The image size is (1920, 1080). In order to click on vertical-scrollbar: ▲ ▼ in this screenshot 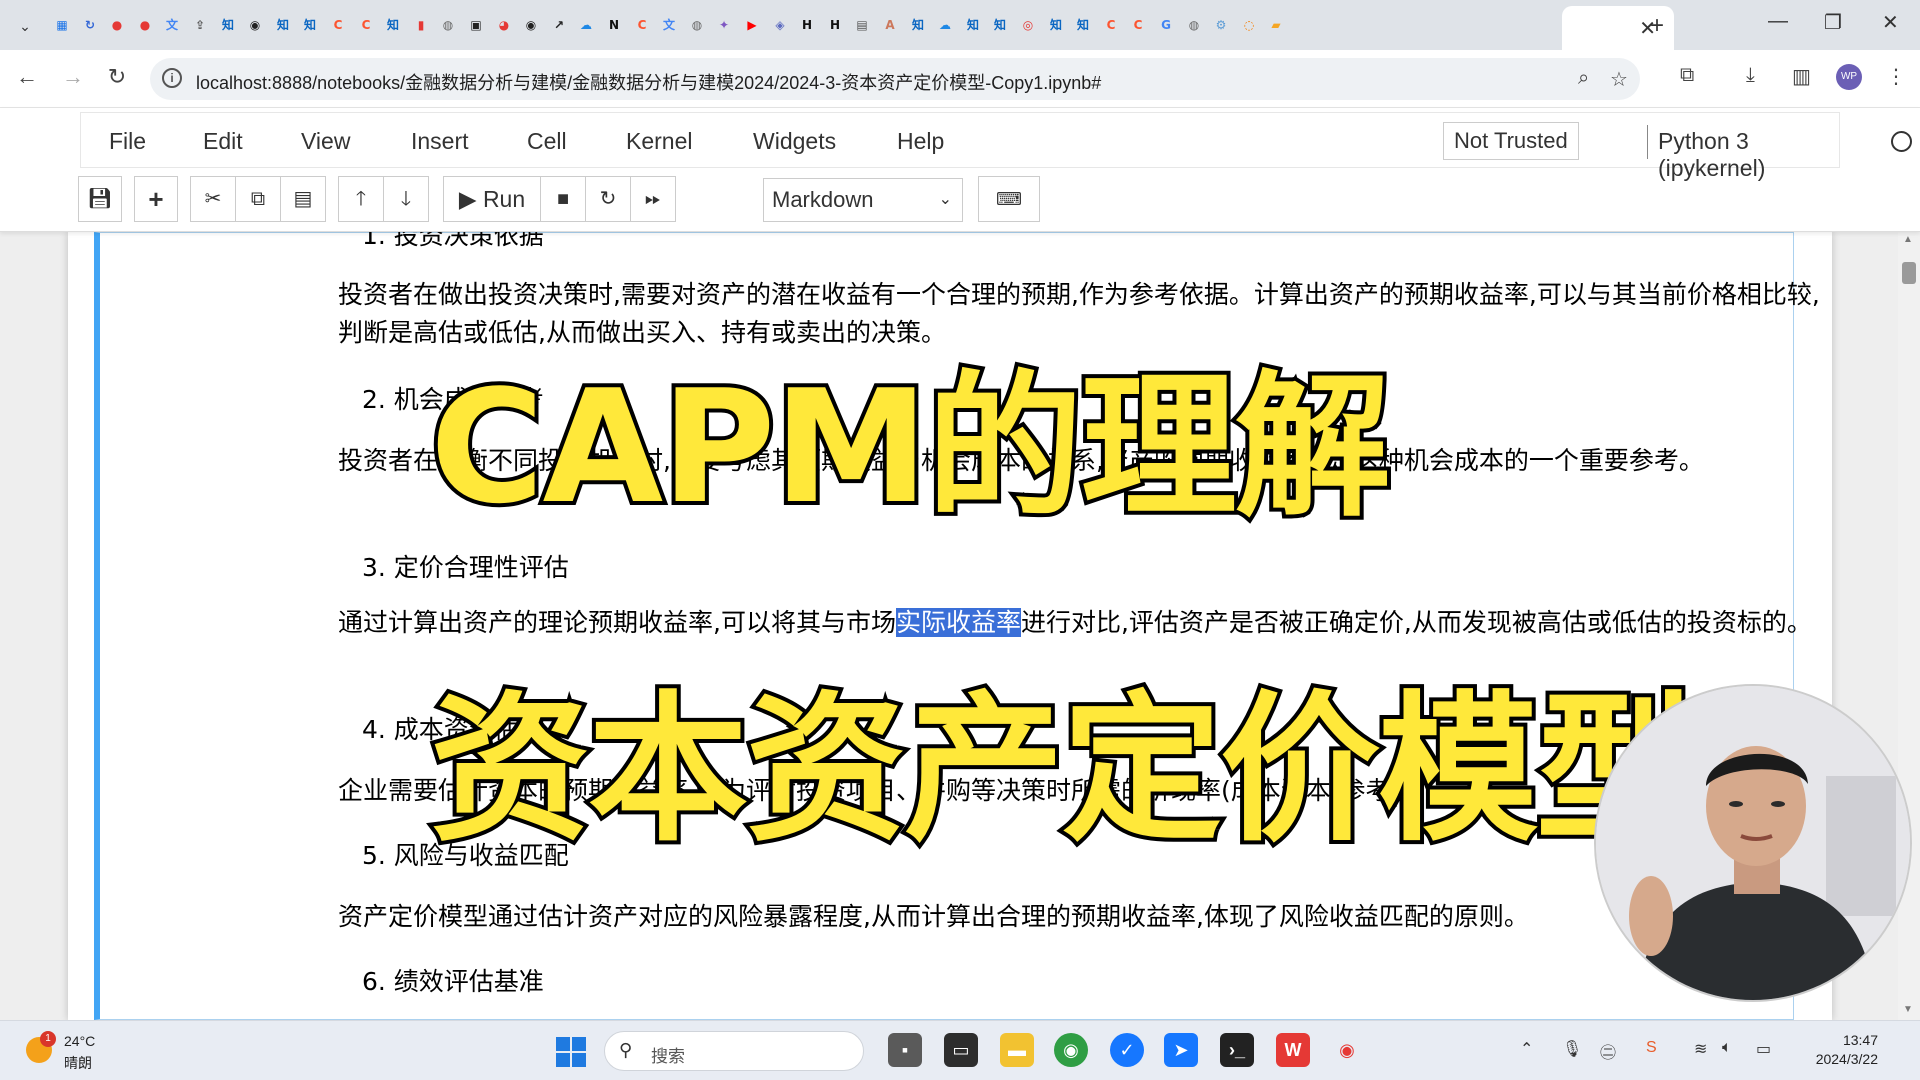, I will do `click(1909, 626)`.